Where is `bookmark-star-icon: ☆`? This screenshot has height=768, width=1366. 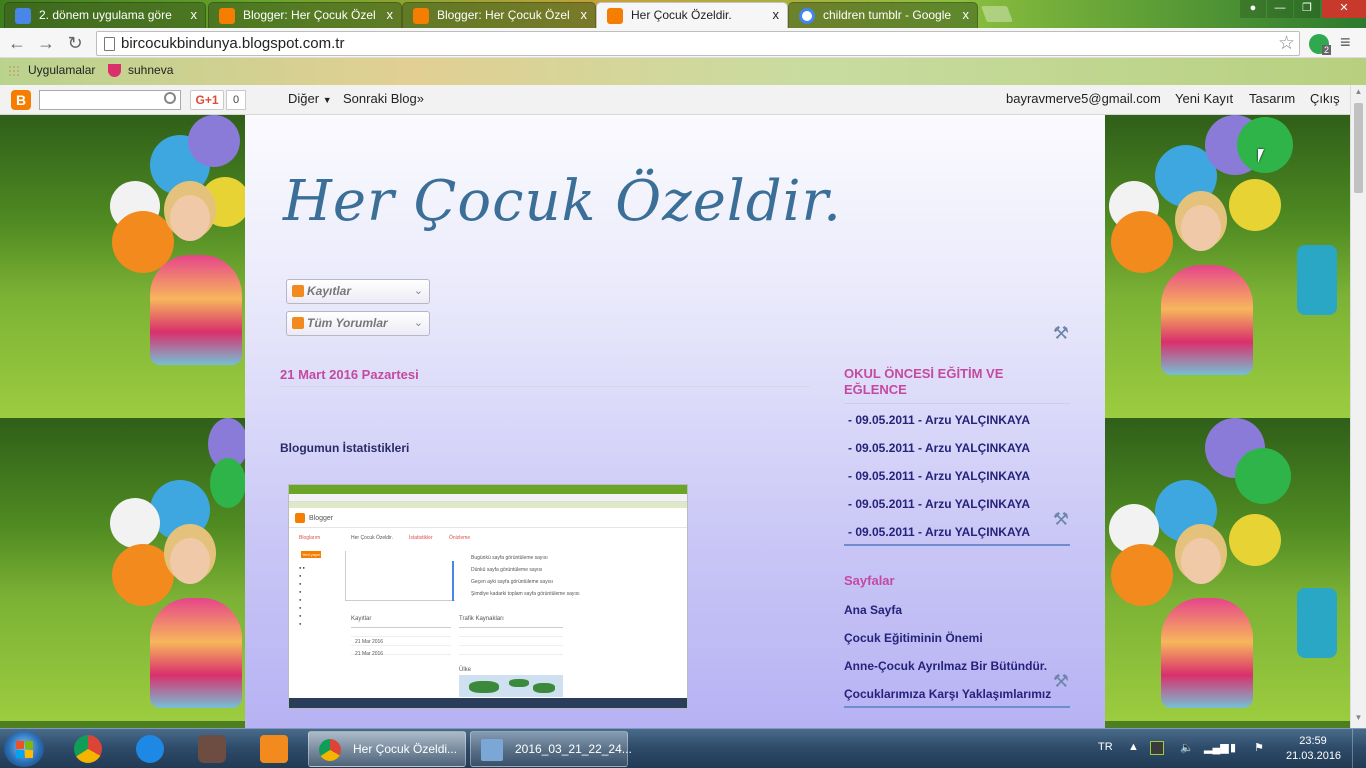 bookmark-star-icon: ☆ is located at coordinates (1286, 43).